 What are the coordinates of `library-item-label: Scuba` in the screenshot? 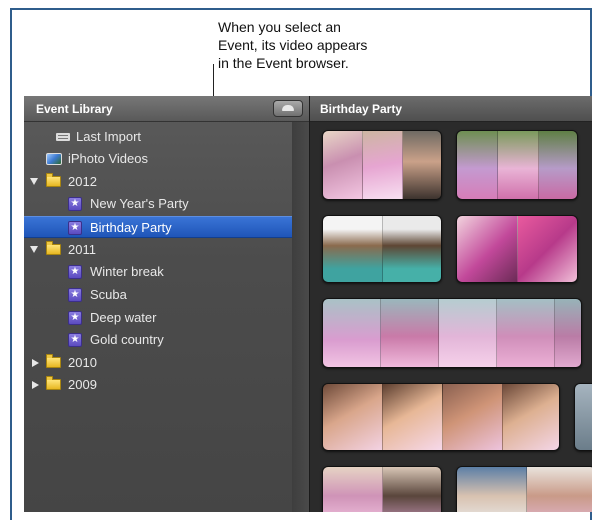 It's located at (108, 294).